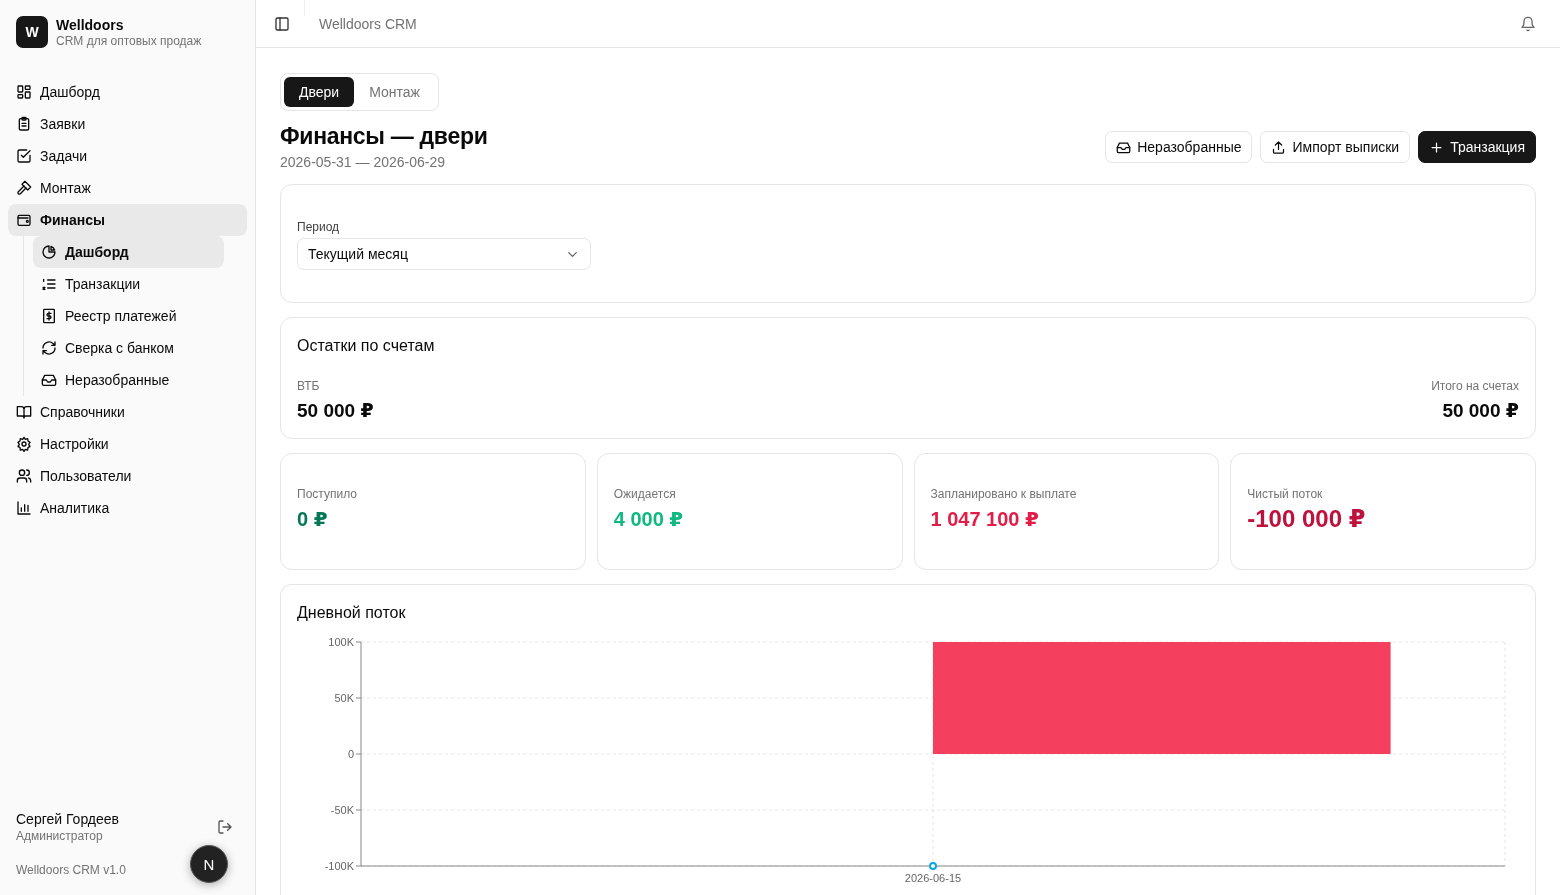 The image size is (1560, 895). Describe the element at coordinates (1285, 494) in the screenshot. I see `stat-label: Чистый поток` at that location.